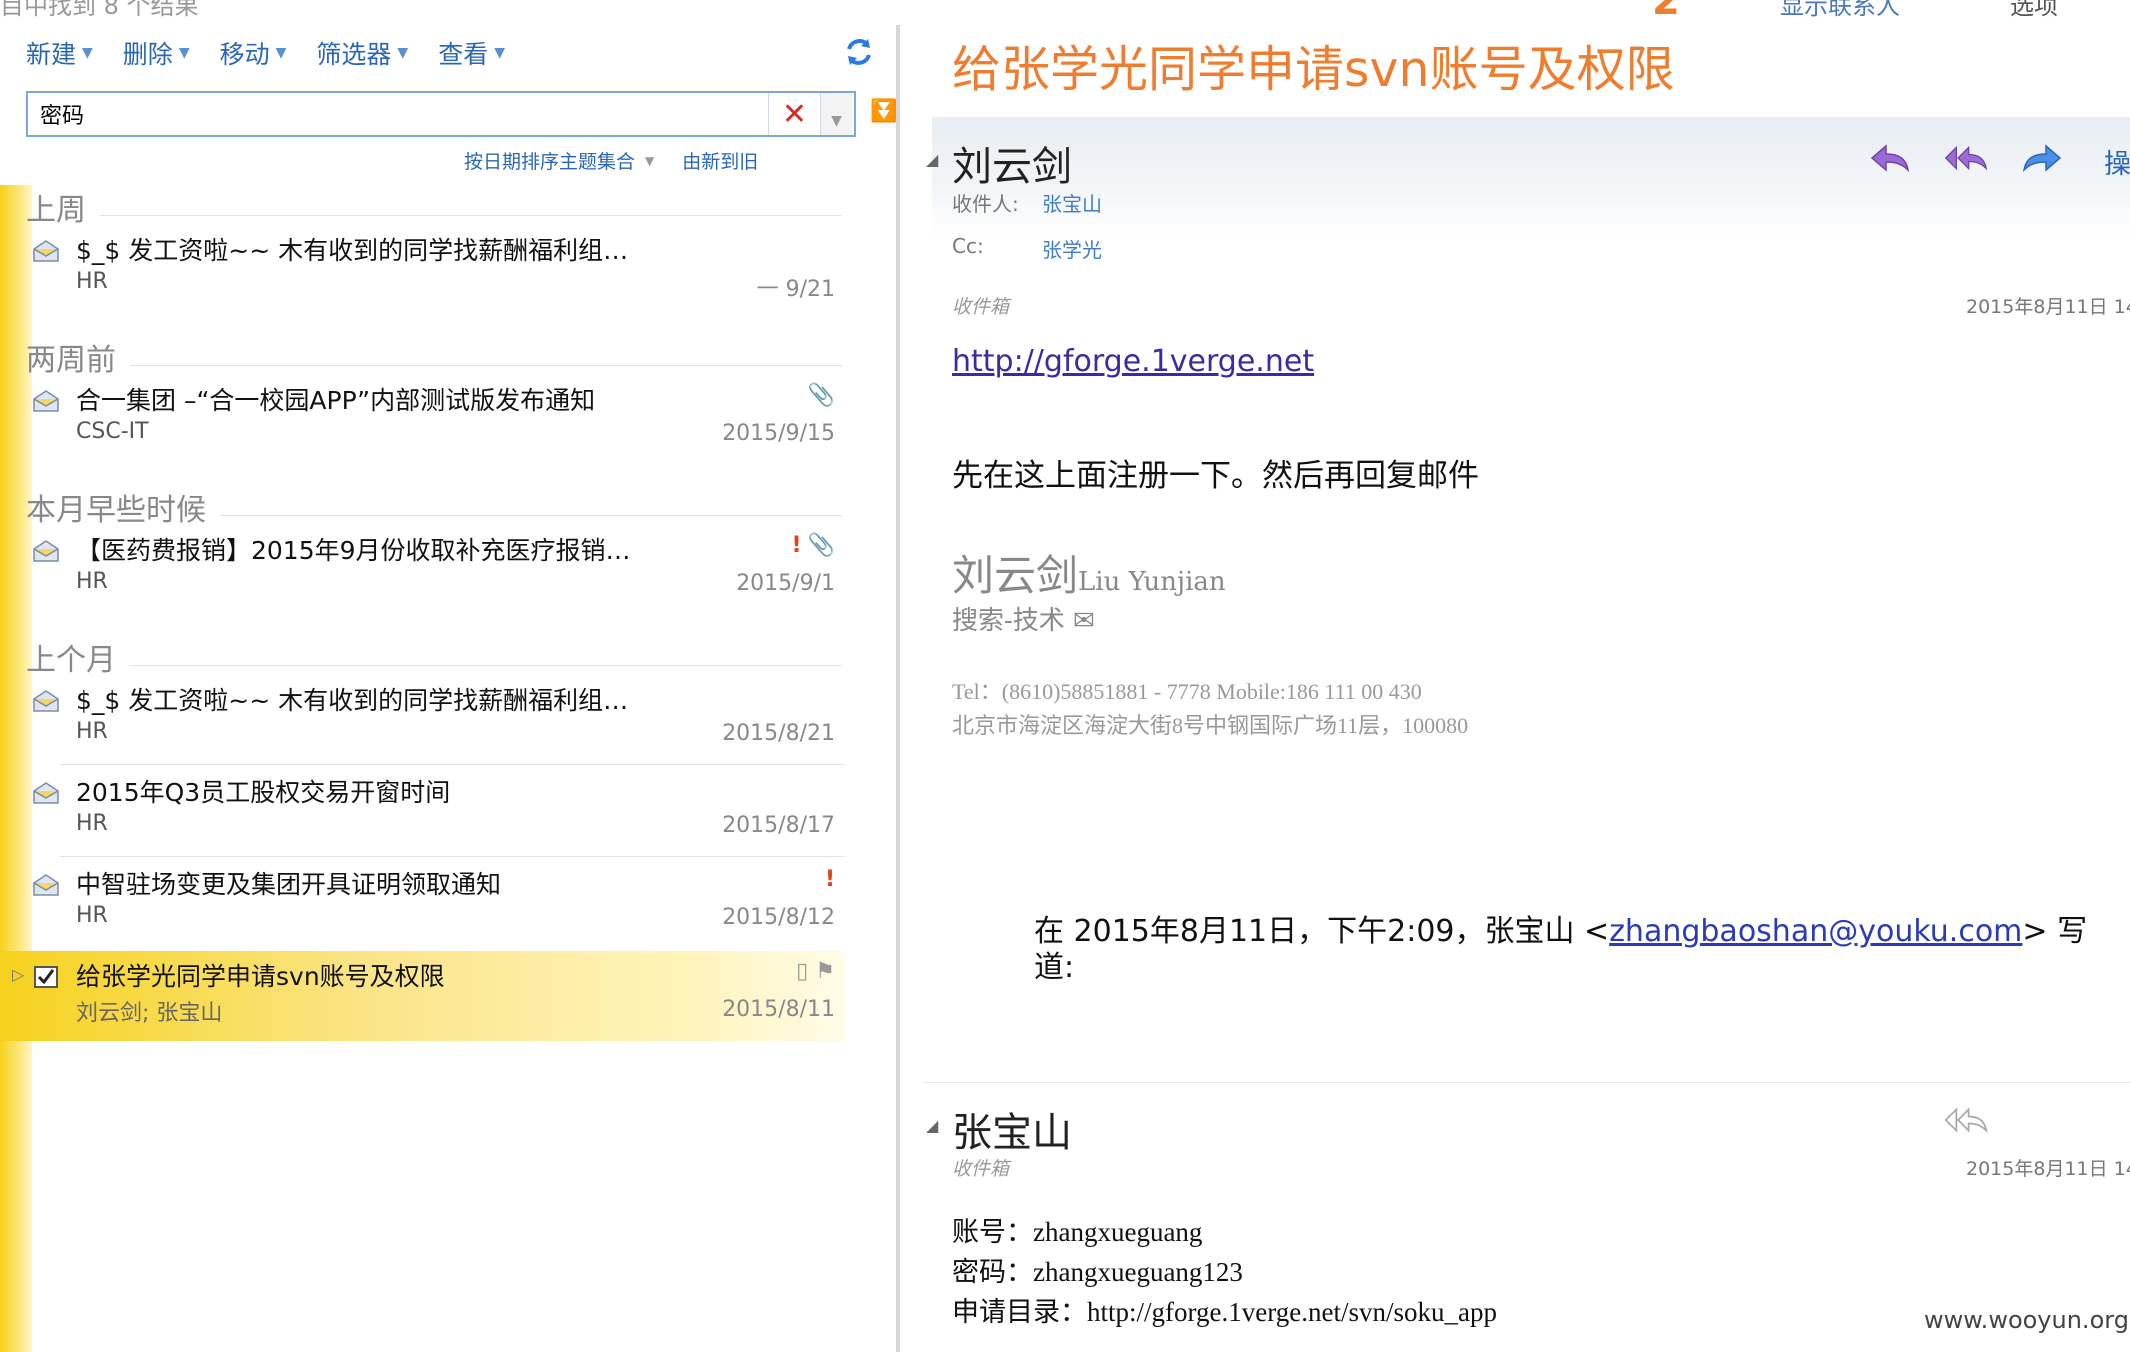  I want to click on mail-subject: 中智驻场变更及集团开具证明领取通知, so click(289, 884).